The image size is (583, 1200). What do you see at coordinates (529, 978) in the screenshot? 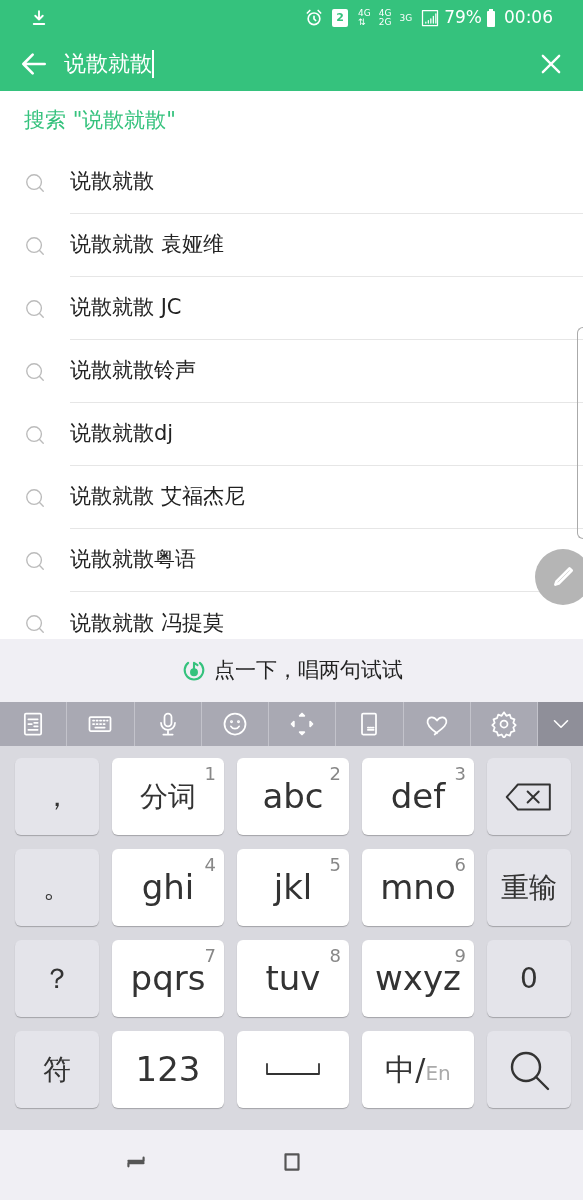
I see `keyboard-key: 0` at bounding box center [529, 978].